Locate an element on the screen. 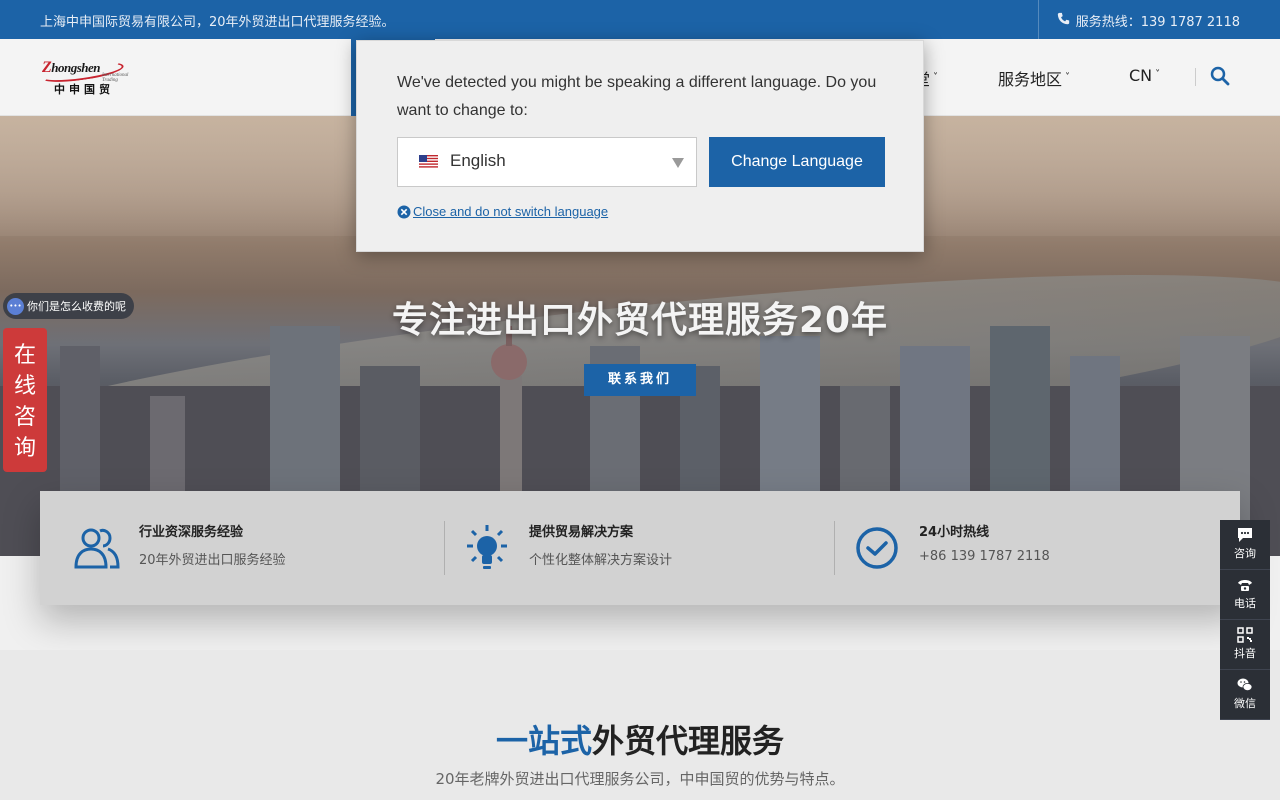 Image resolution: width=1280 pixels, height=800 pixels. nav-item-language: CN ˅ is located at coordinates (1144, 75).